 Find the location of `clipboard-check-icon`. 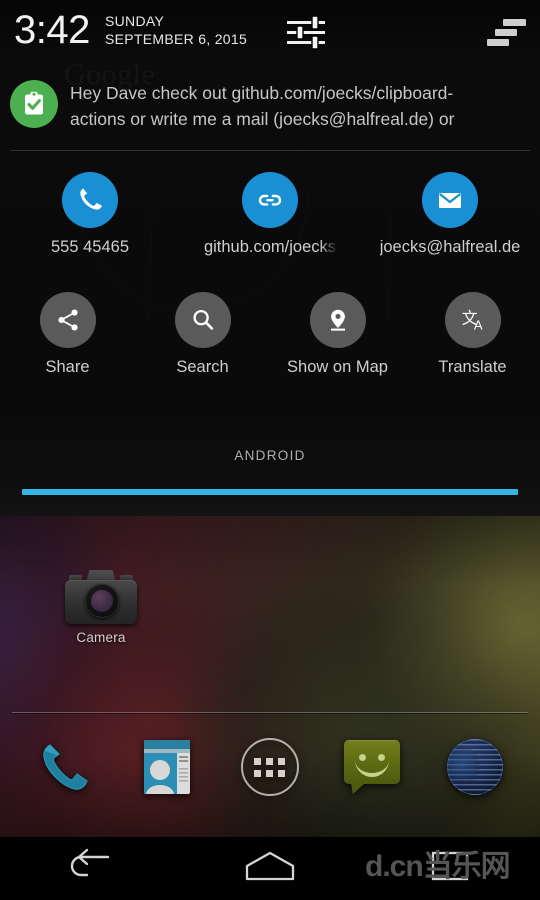

clipboard-check-icon is located at coordinates (34, 104).